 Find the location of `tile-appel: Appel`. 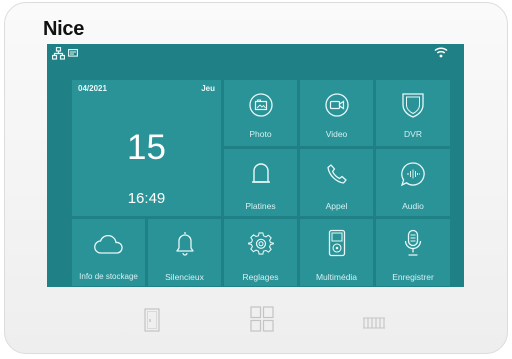

tile-appel: Appel is located at coordinates (336, 182).